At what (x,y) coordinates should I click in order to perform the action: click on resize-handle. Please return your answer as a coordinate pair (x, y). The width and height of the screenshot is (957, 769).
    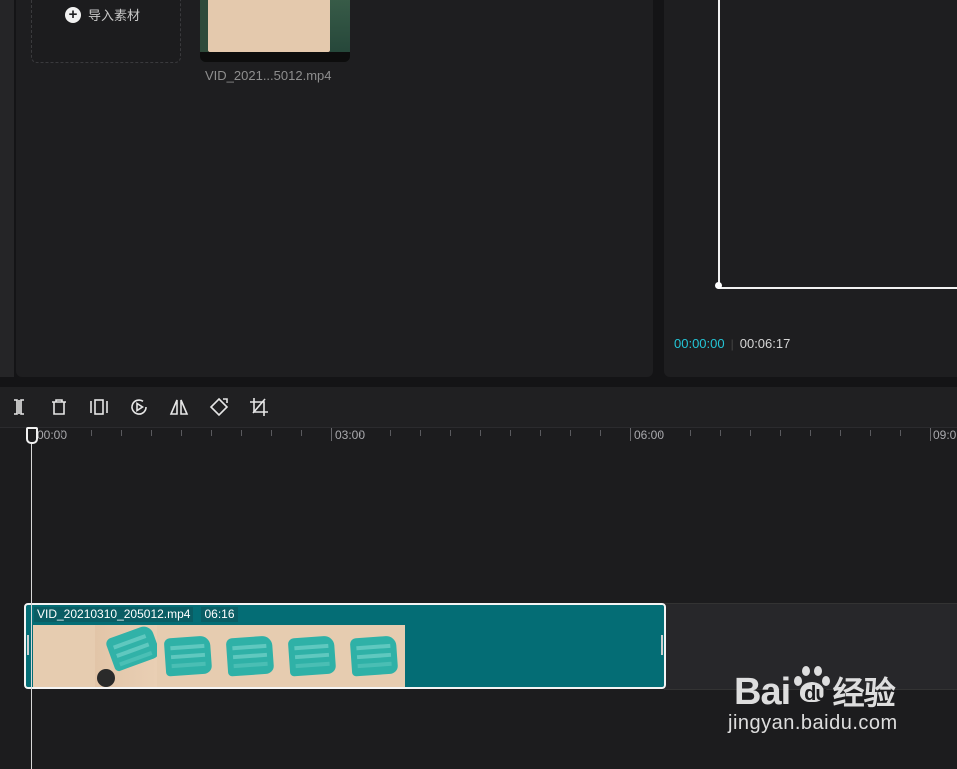
    Looking at the image, I should click on (718, 285).